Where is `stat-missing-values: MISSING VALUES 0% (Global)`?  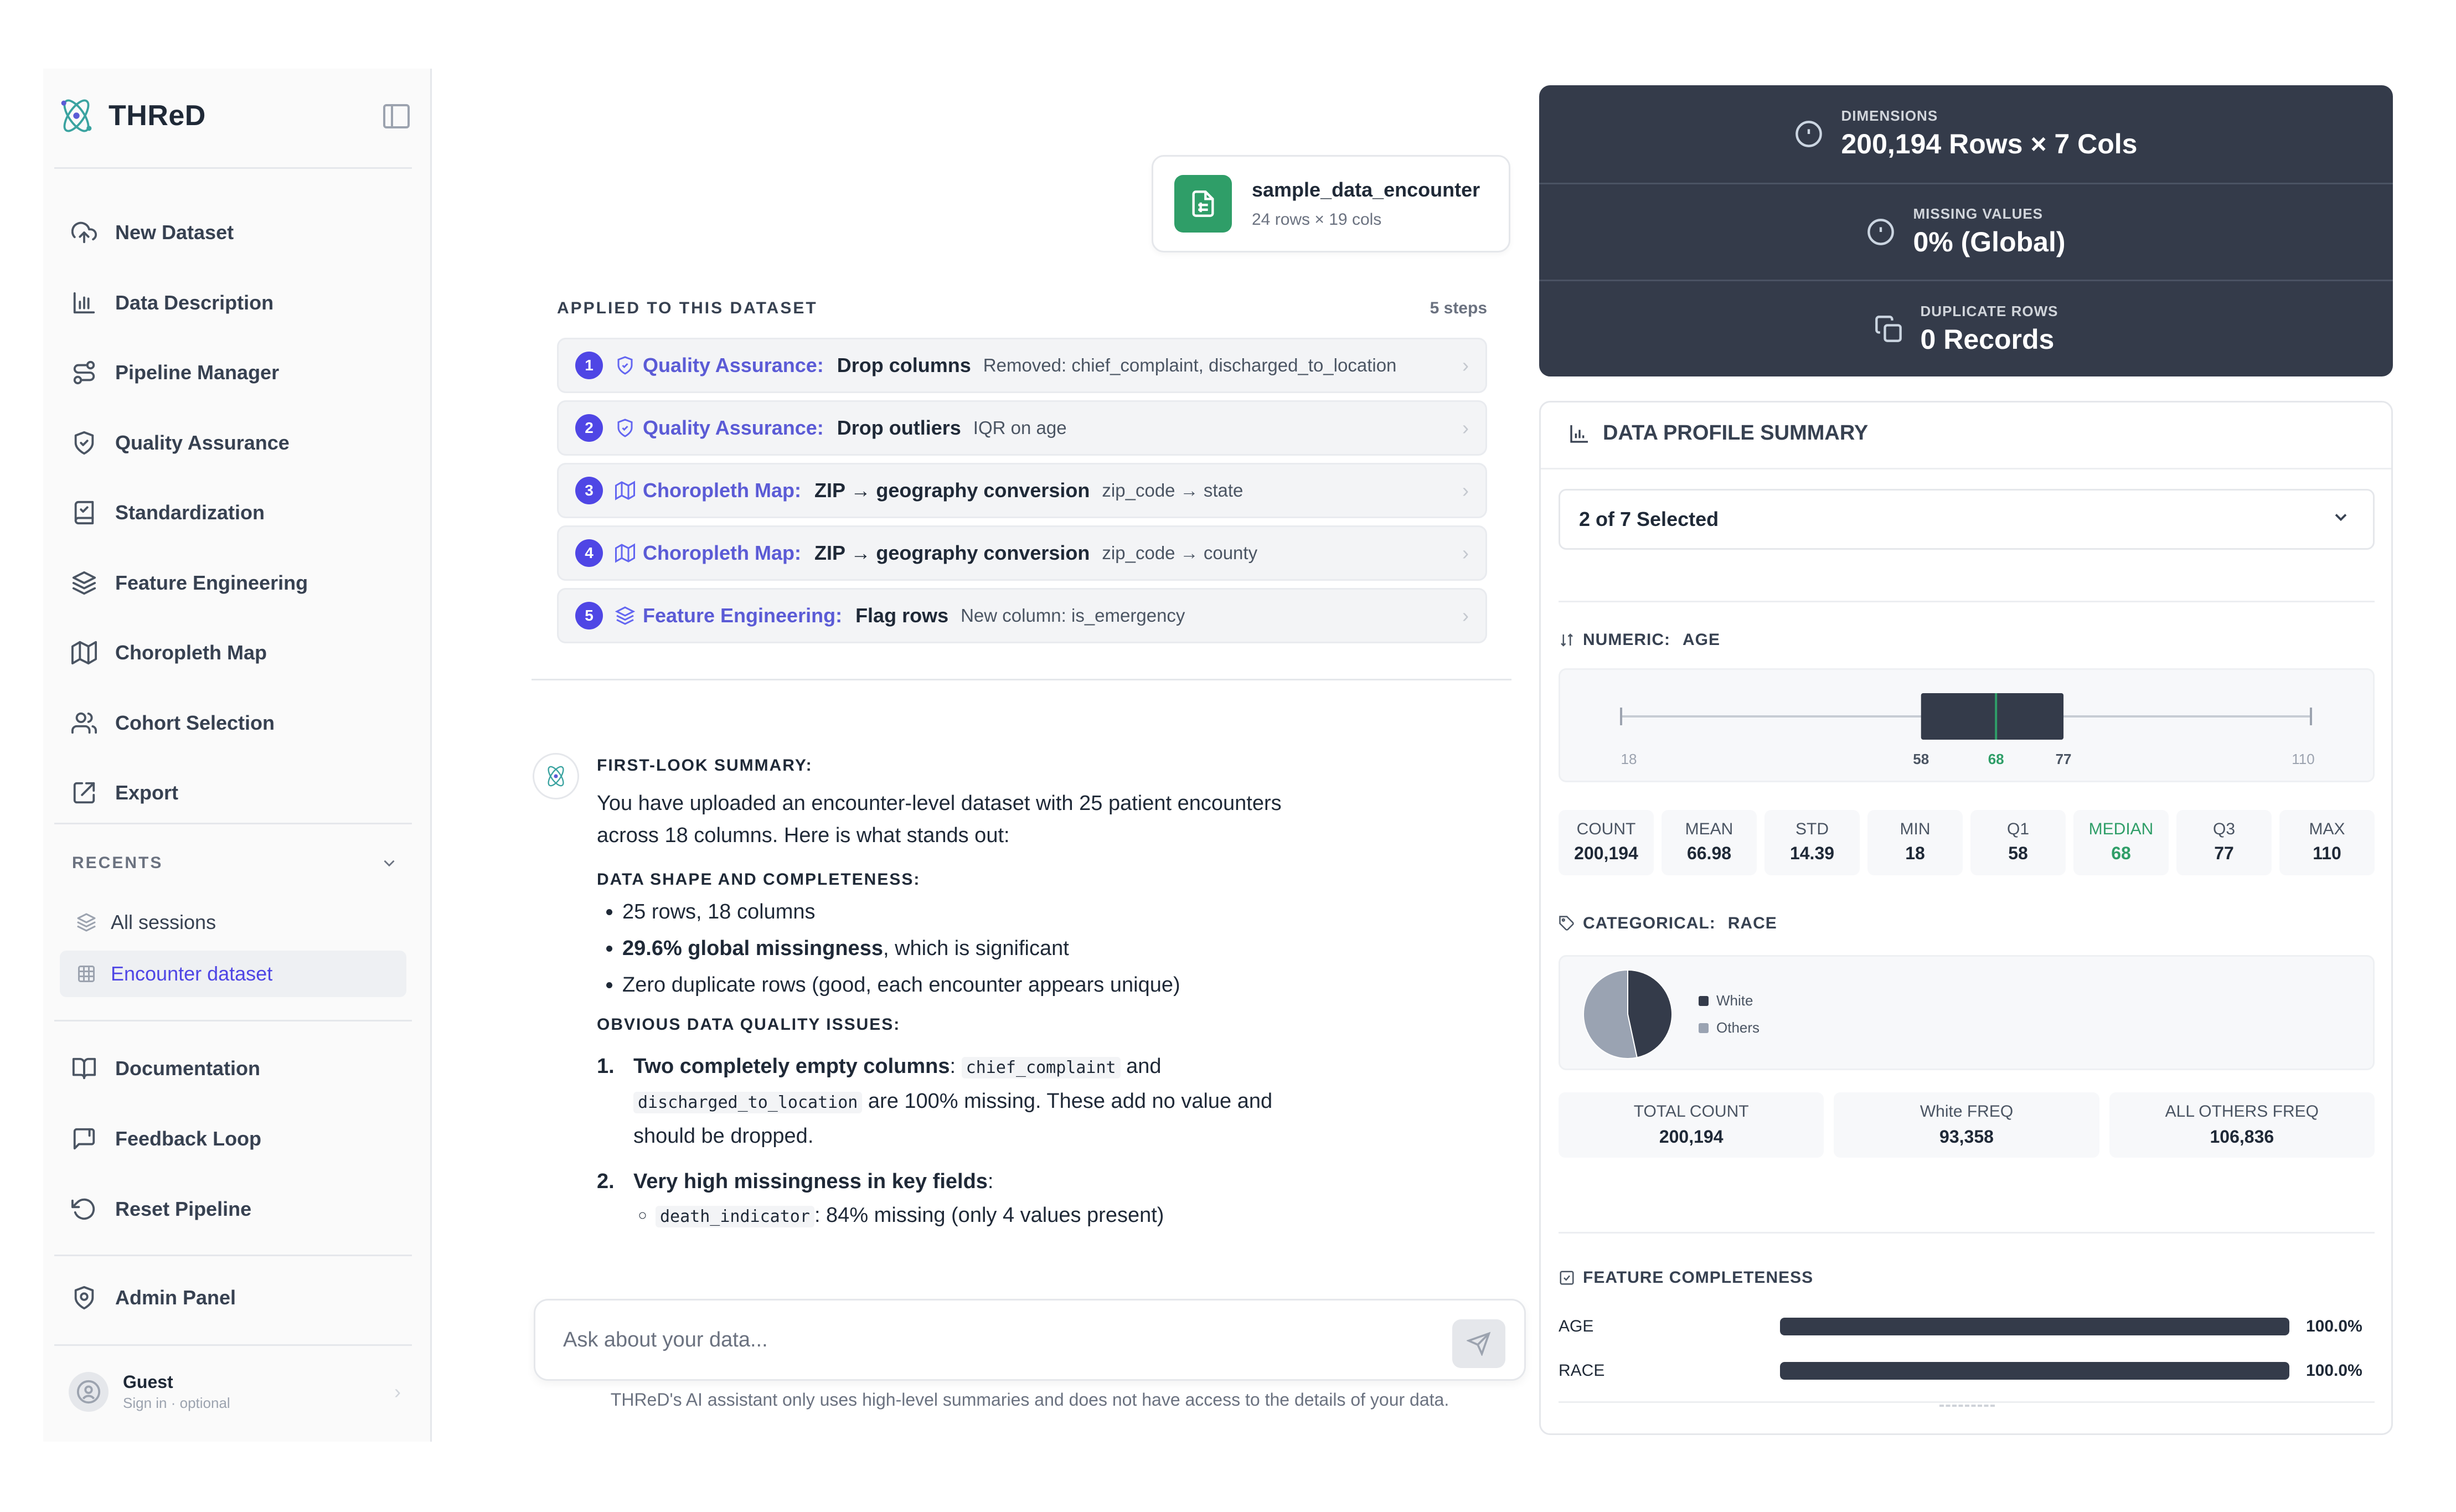
stat-missing-values: MISSING VALUES 0% (Global) is located at coordinates (1966, 231).